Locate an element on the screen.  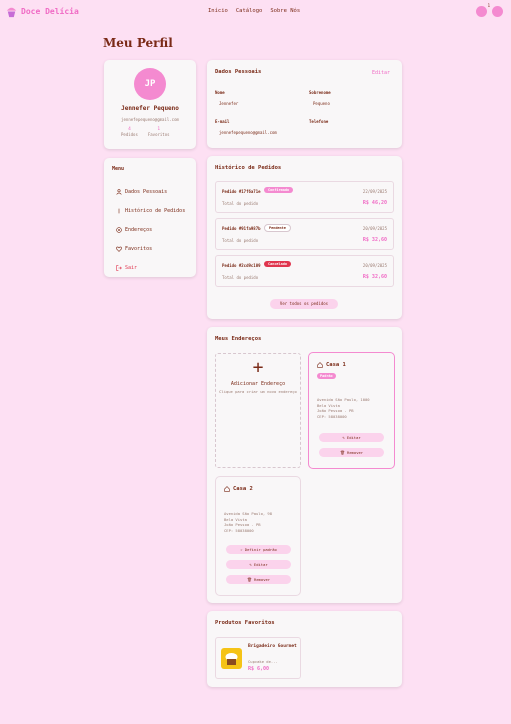
user-icon is located at coordinates (119, 191).